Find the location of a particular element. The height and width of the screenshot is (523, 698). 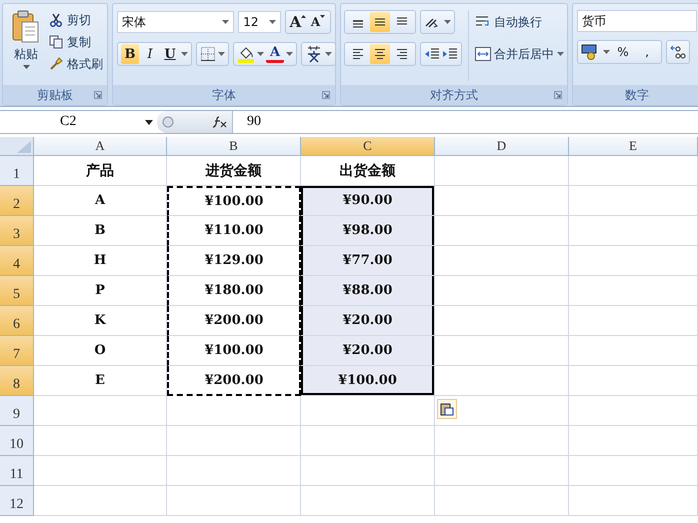

bold-button: B is located at coordinates (130, 54).